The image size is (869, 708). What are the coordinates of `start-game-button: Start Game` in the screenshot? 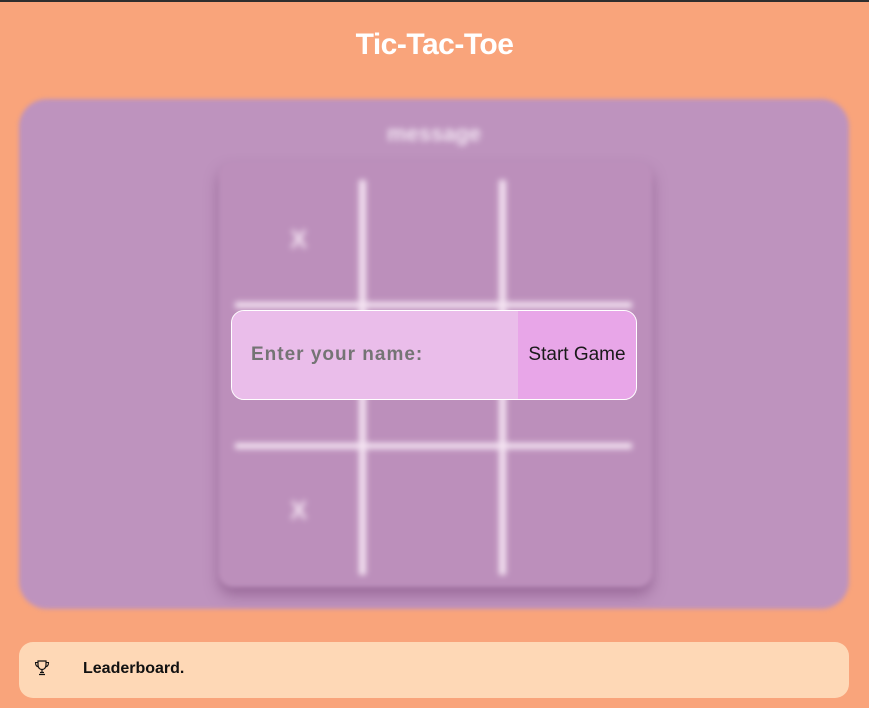 It's located at (577, 355).